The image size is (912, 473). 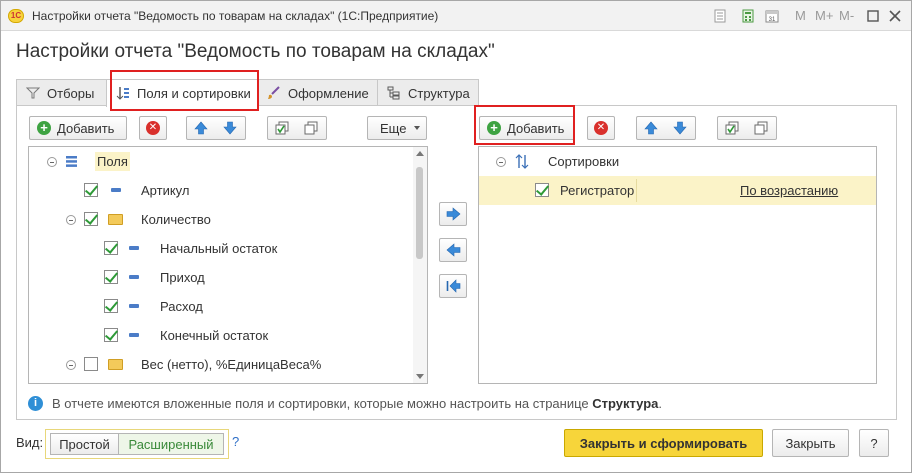 I want to click on tree-row-expense: Расход, so click(x=228, y=306).